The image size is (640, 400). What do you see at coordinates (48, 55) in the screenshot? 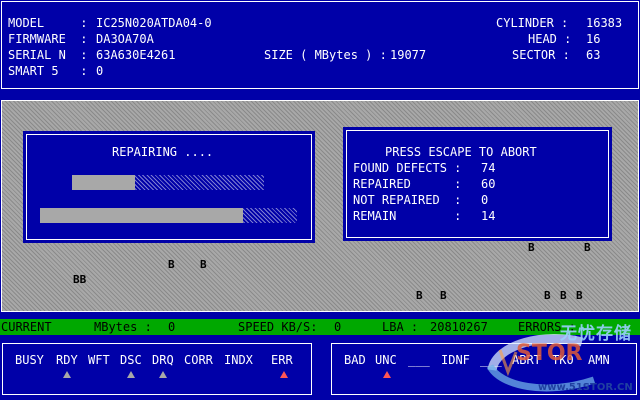
I see `serial-label: SERIAL N :` at bounding box center [48, 55].